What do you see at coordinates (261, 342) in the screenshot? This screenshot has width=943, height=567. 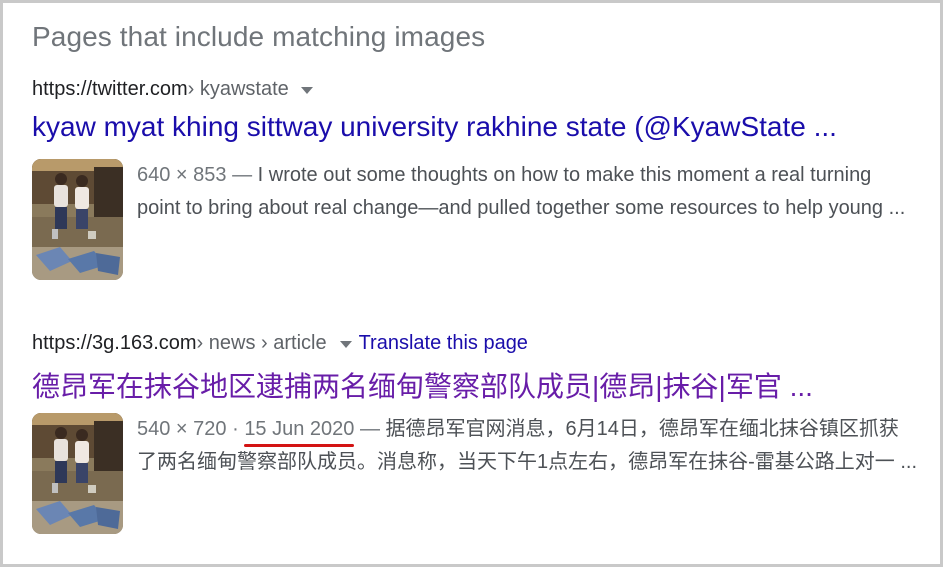 I see `result-breadcrumb: › news › article` at bounding box center [261, 342].